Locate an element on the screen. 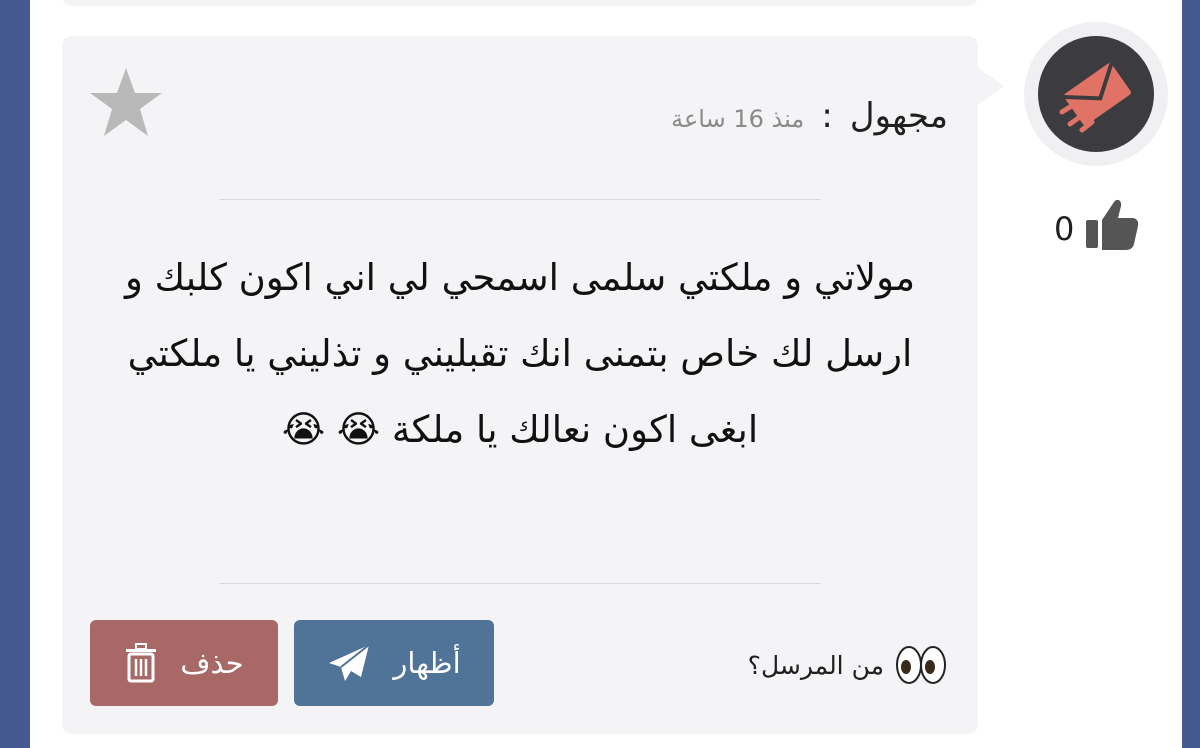  avatar is located at coordinates (1096, 94).